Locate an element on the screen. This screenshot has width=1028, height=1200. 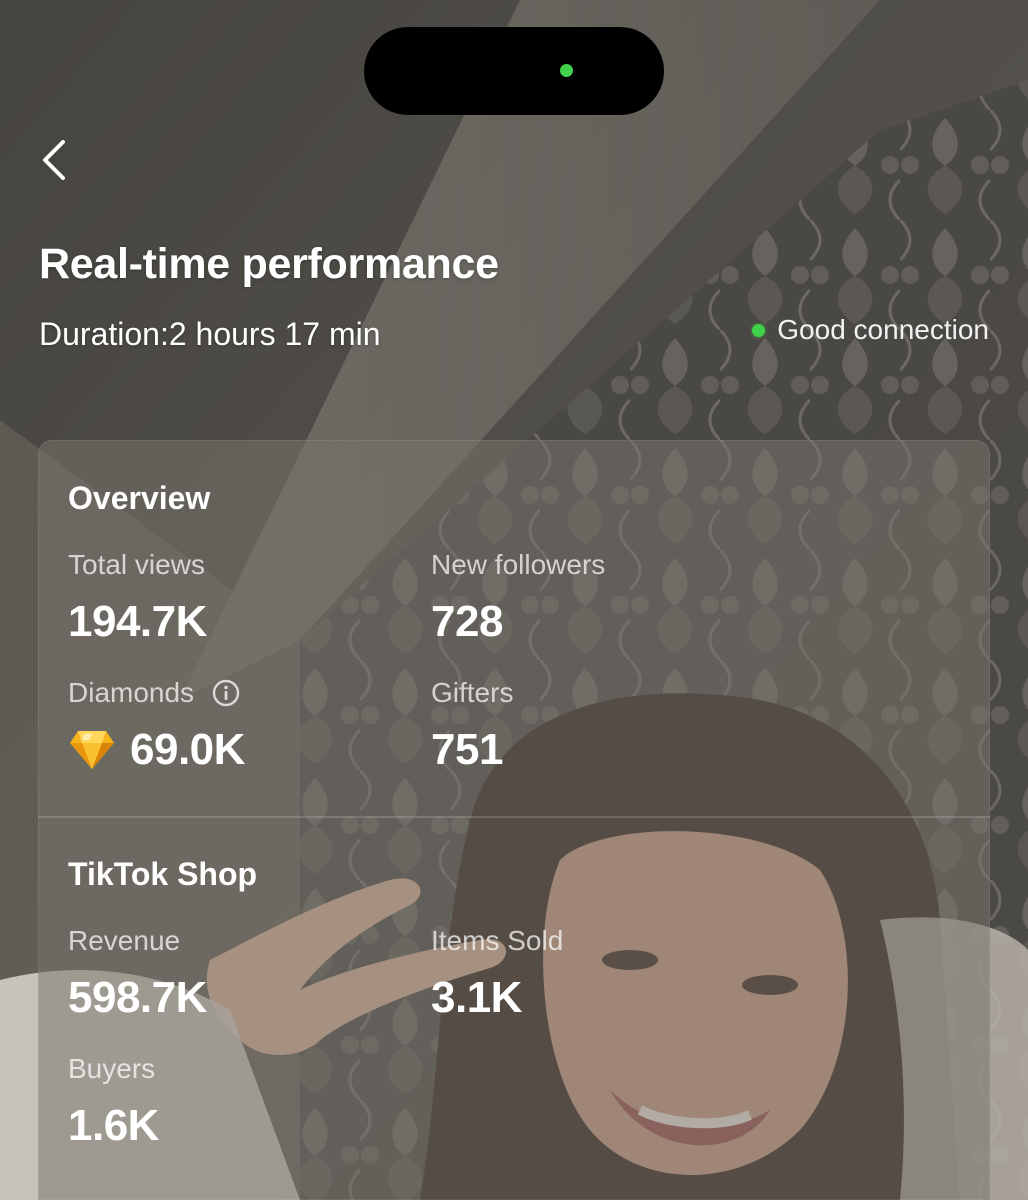
back-button is located at coordinates (54, 160).